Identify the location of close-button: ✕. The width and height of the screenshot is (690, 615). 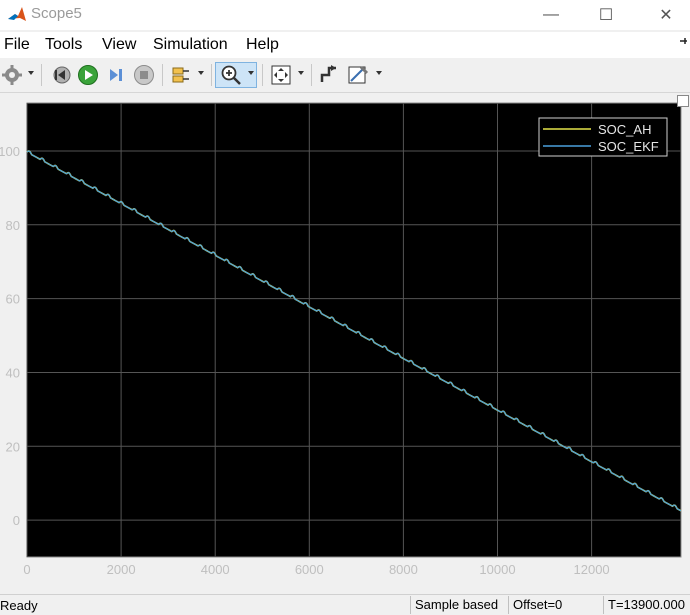
(666, 15).